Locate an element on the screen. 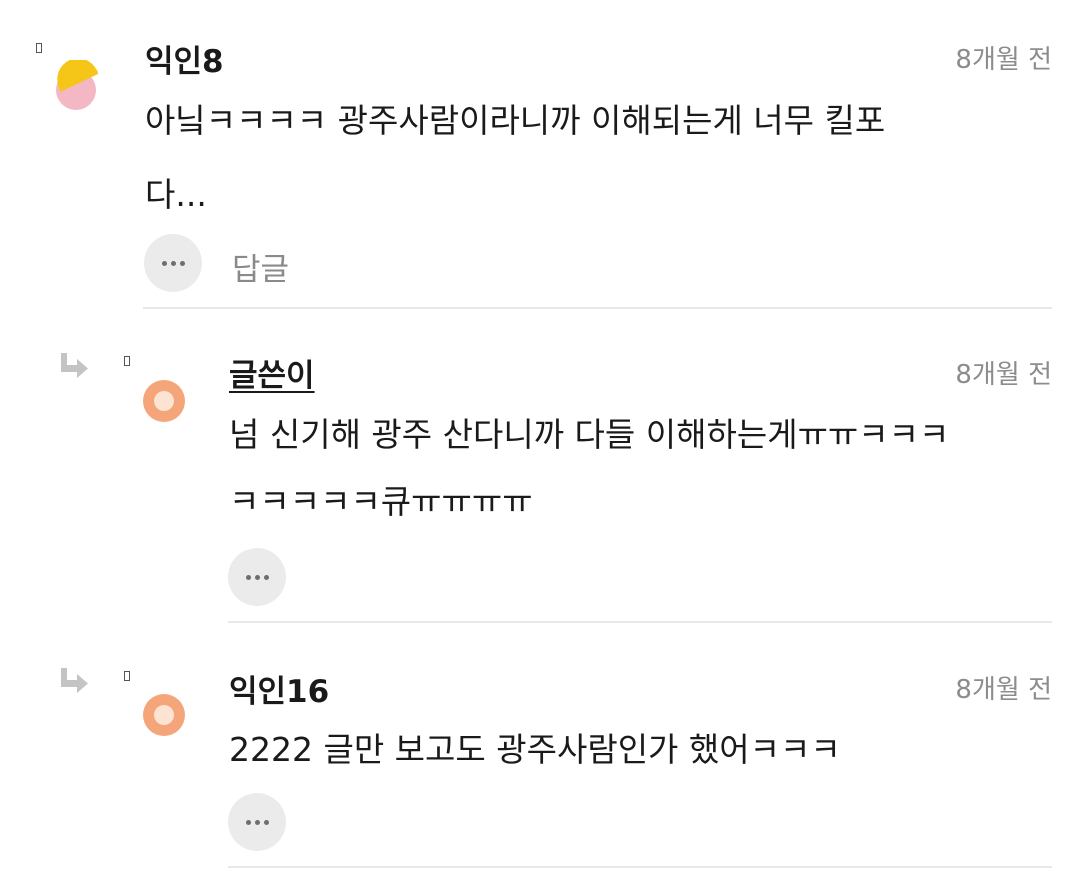 The height and width of the screenshot is (877, 1080). orange-circle-avatar-icon is located at coordinates (164, 715).